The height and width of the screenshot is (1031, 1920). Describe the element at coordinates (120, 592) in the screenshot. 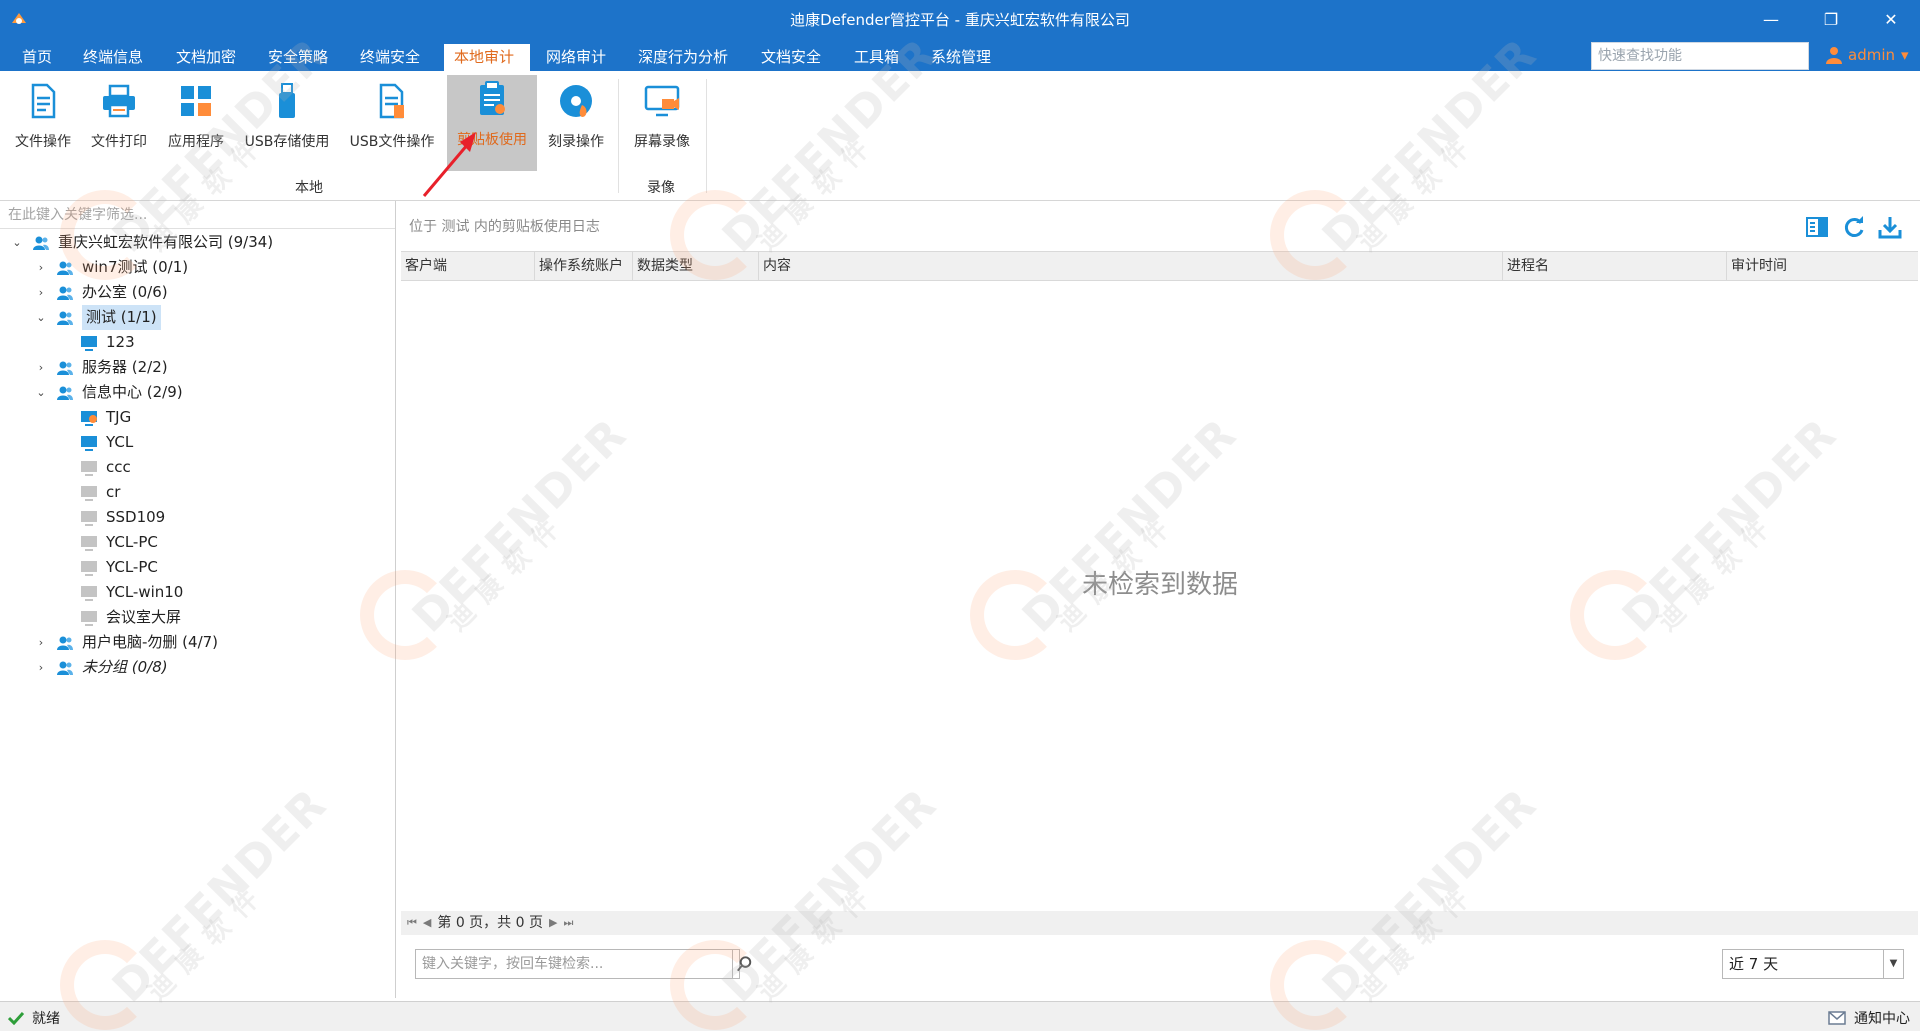

I see `tree-computer-node: YCL-win10` at that location.